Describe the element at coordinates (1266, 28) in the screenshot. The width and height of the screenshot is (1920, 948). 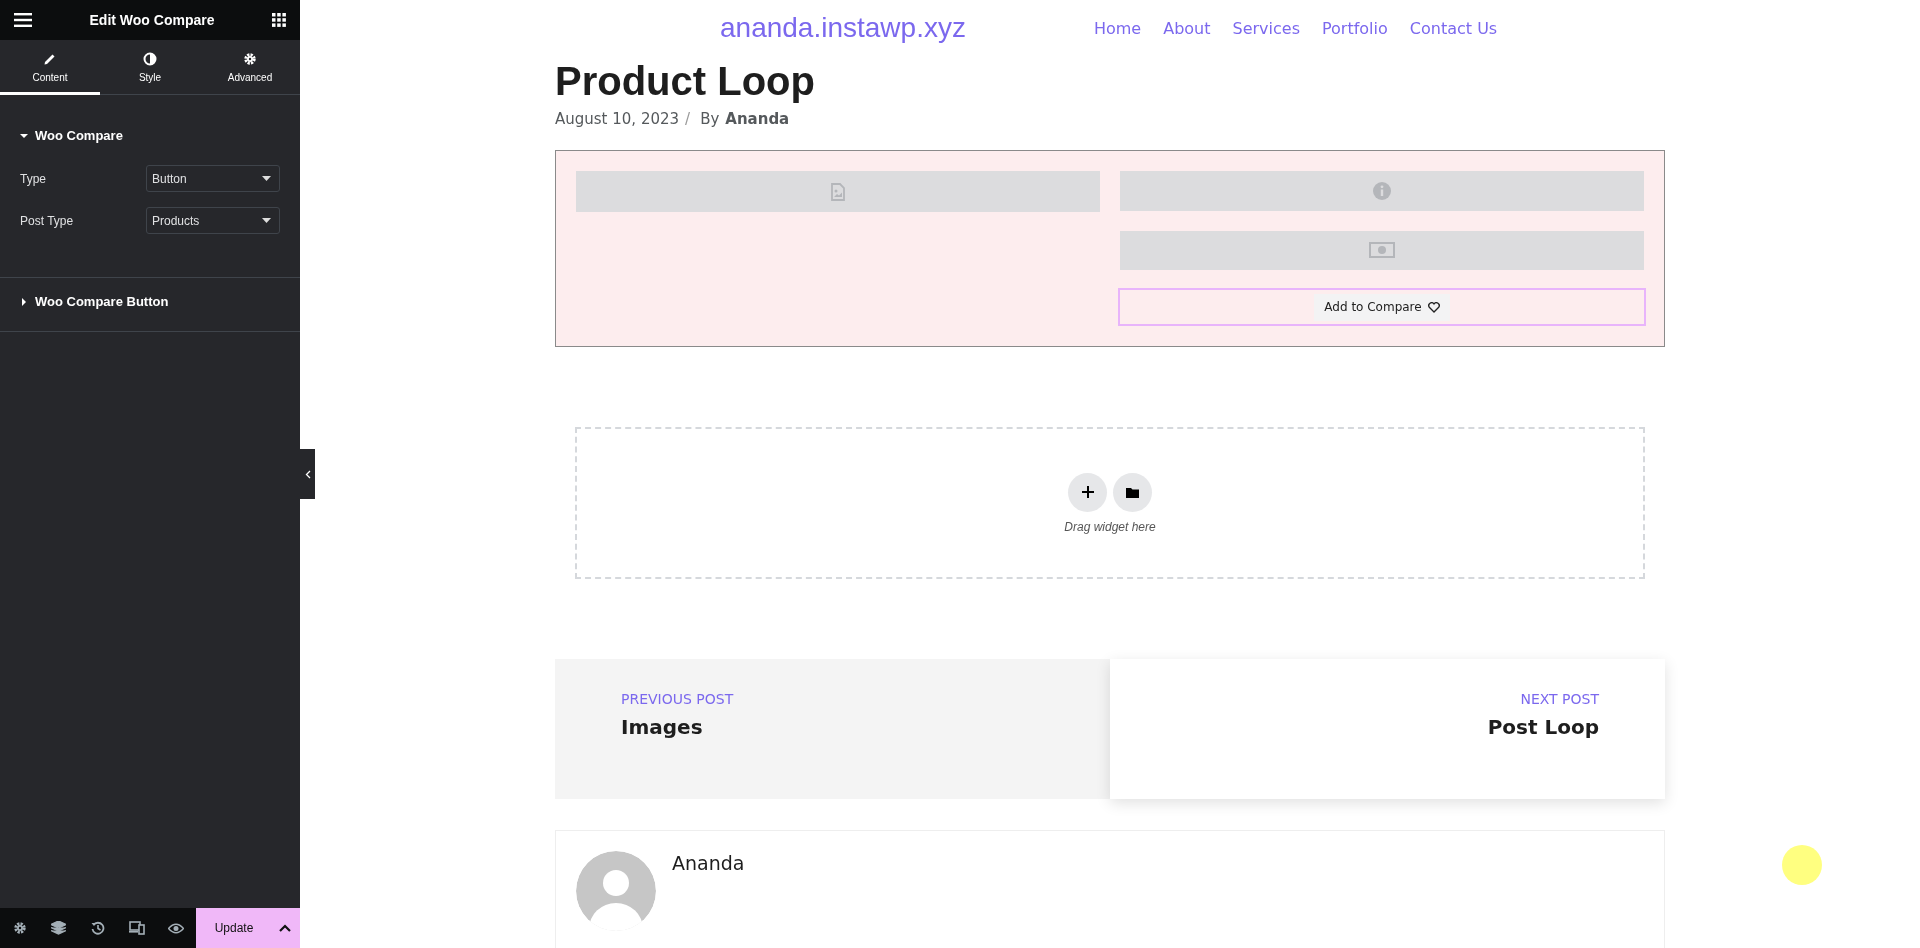
I see `nav-link: Services` at that location.